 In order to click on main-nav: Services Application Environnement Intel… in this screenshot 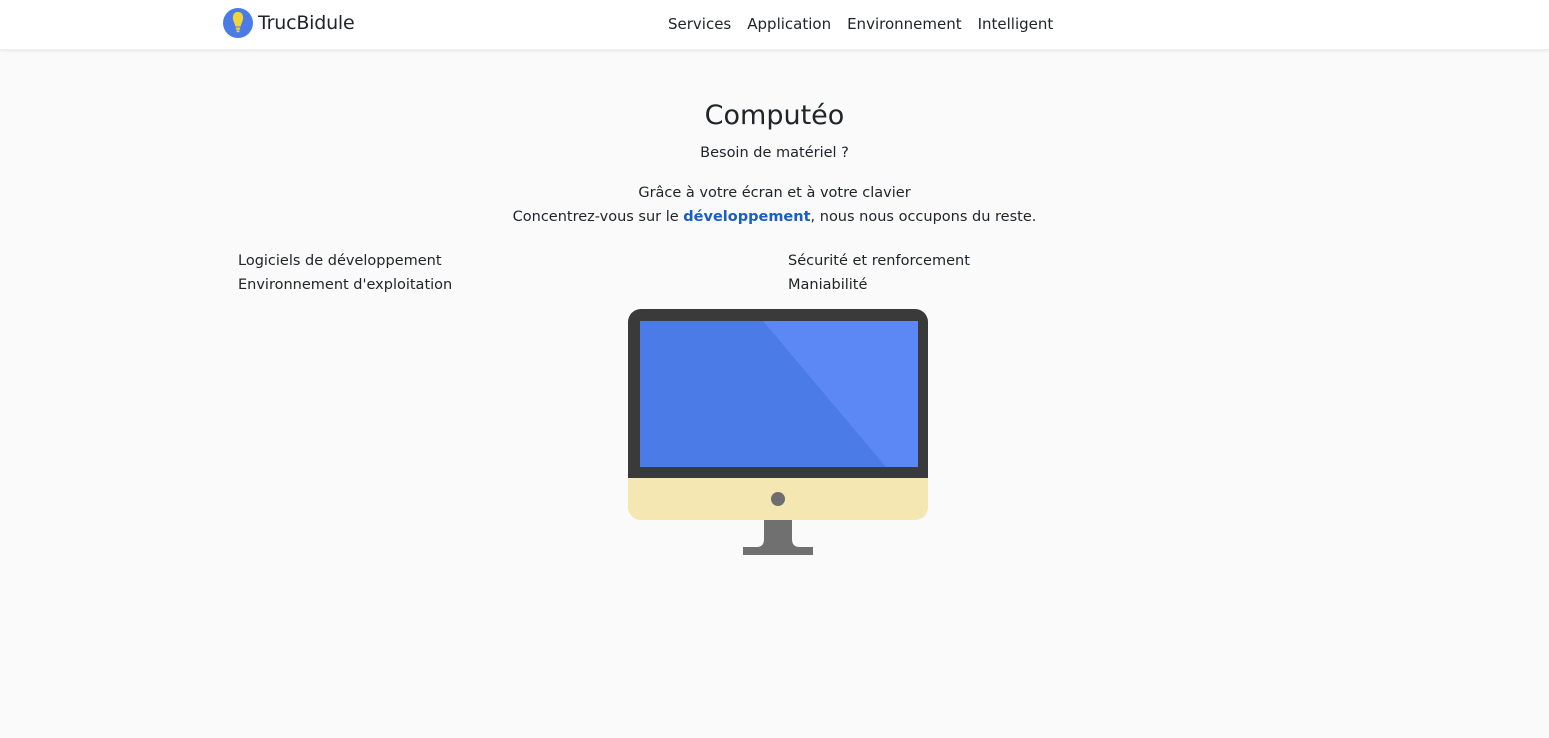, I will do `click(860, 24)`.